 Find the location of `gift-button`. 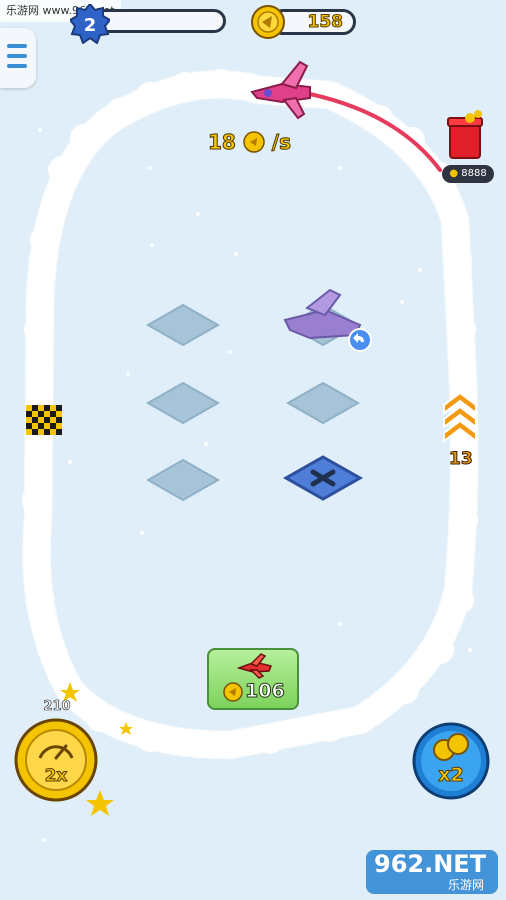

gift-button is located at coordinates (466, 137).